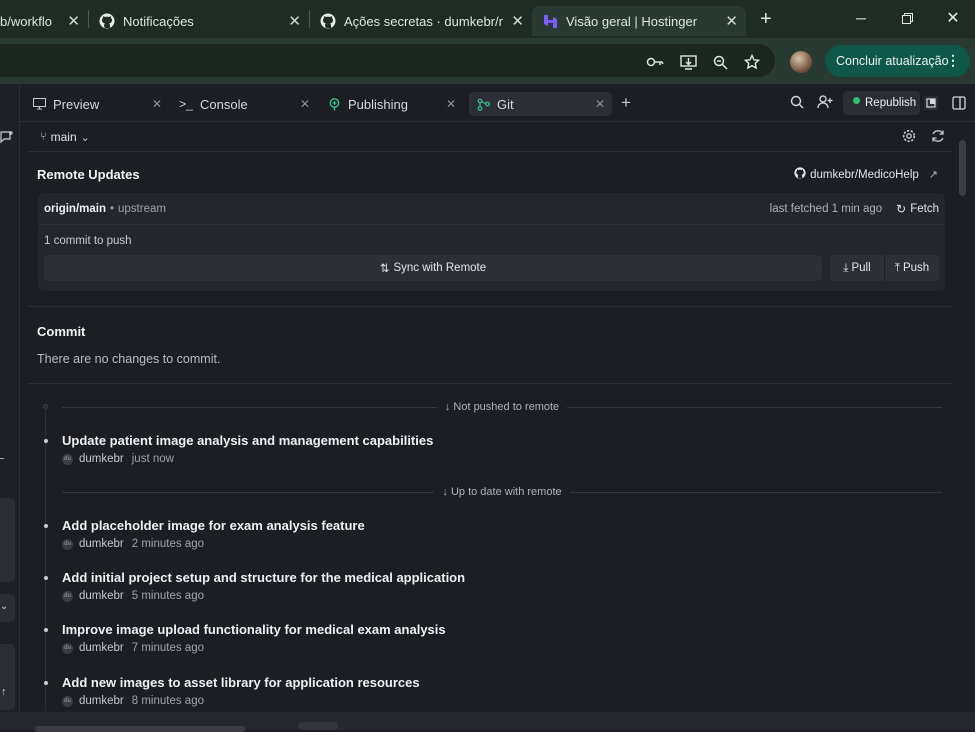  What do you see at coordinates (901, 208) in the screenshot?
I see `refresh-icon: ↻` at bounding box center [901, 208].